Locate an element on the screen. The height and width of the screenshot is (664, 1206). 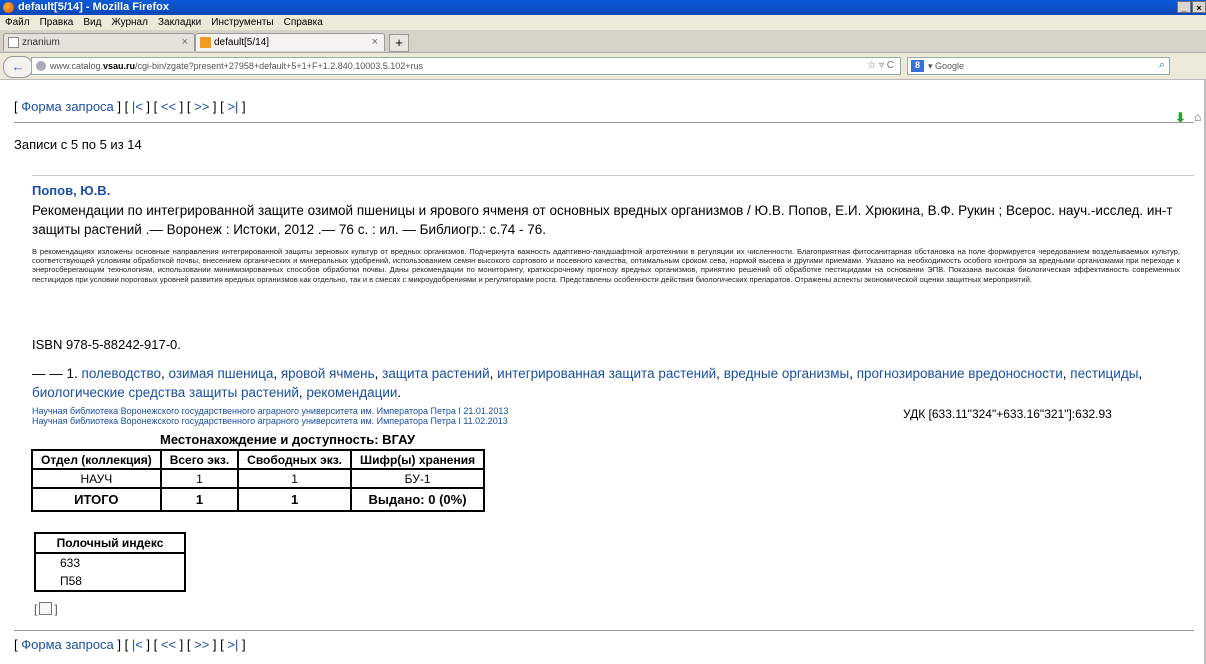
mark-record: [] is located at coordinates (46, 609).